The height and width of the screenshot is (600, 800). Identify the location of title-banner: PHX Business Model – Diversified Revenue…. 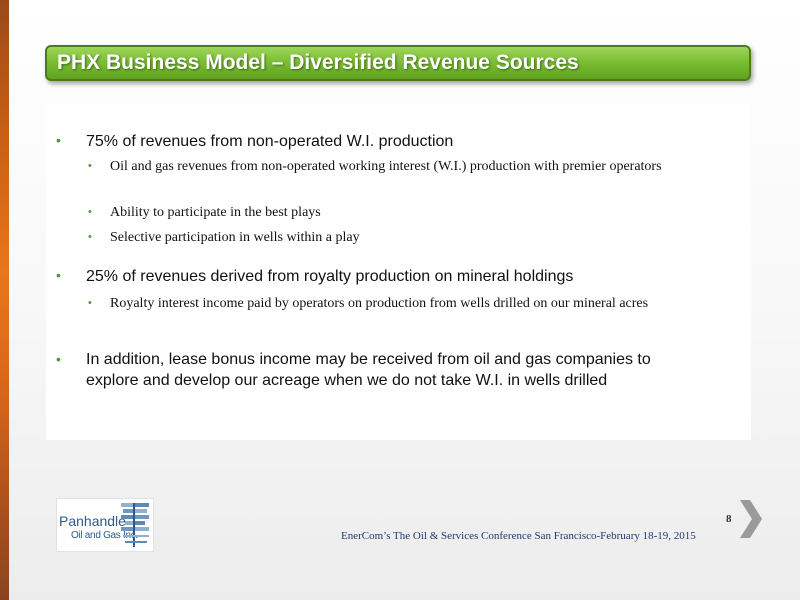
(398, 63).